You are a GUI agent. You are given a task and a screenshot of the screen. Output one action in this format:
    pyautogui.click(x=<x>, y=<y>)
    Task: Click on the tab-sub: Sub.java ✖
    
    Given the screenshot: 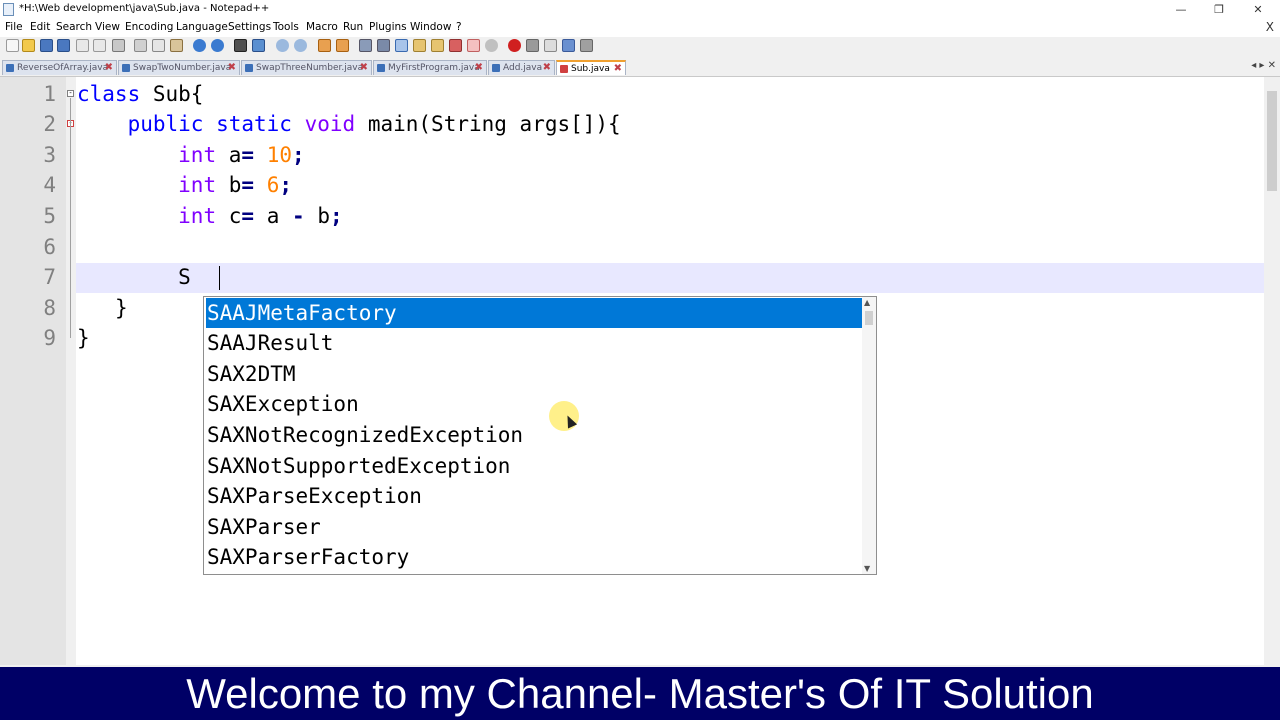 What is the action you would take?
    pyautogui.click(x=591, y=67)
    